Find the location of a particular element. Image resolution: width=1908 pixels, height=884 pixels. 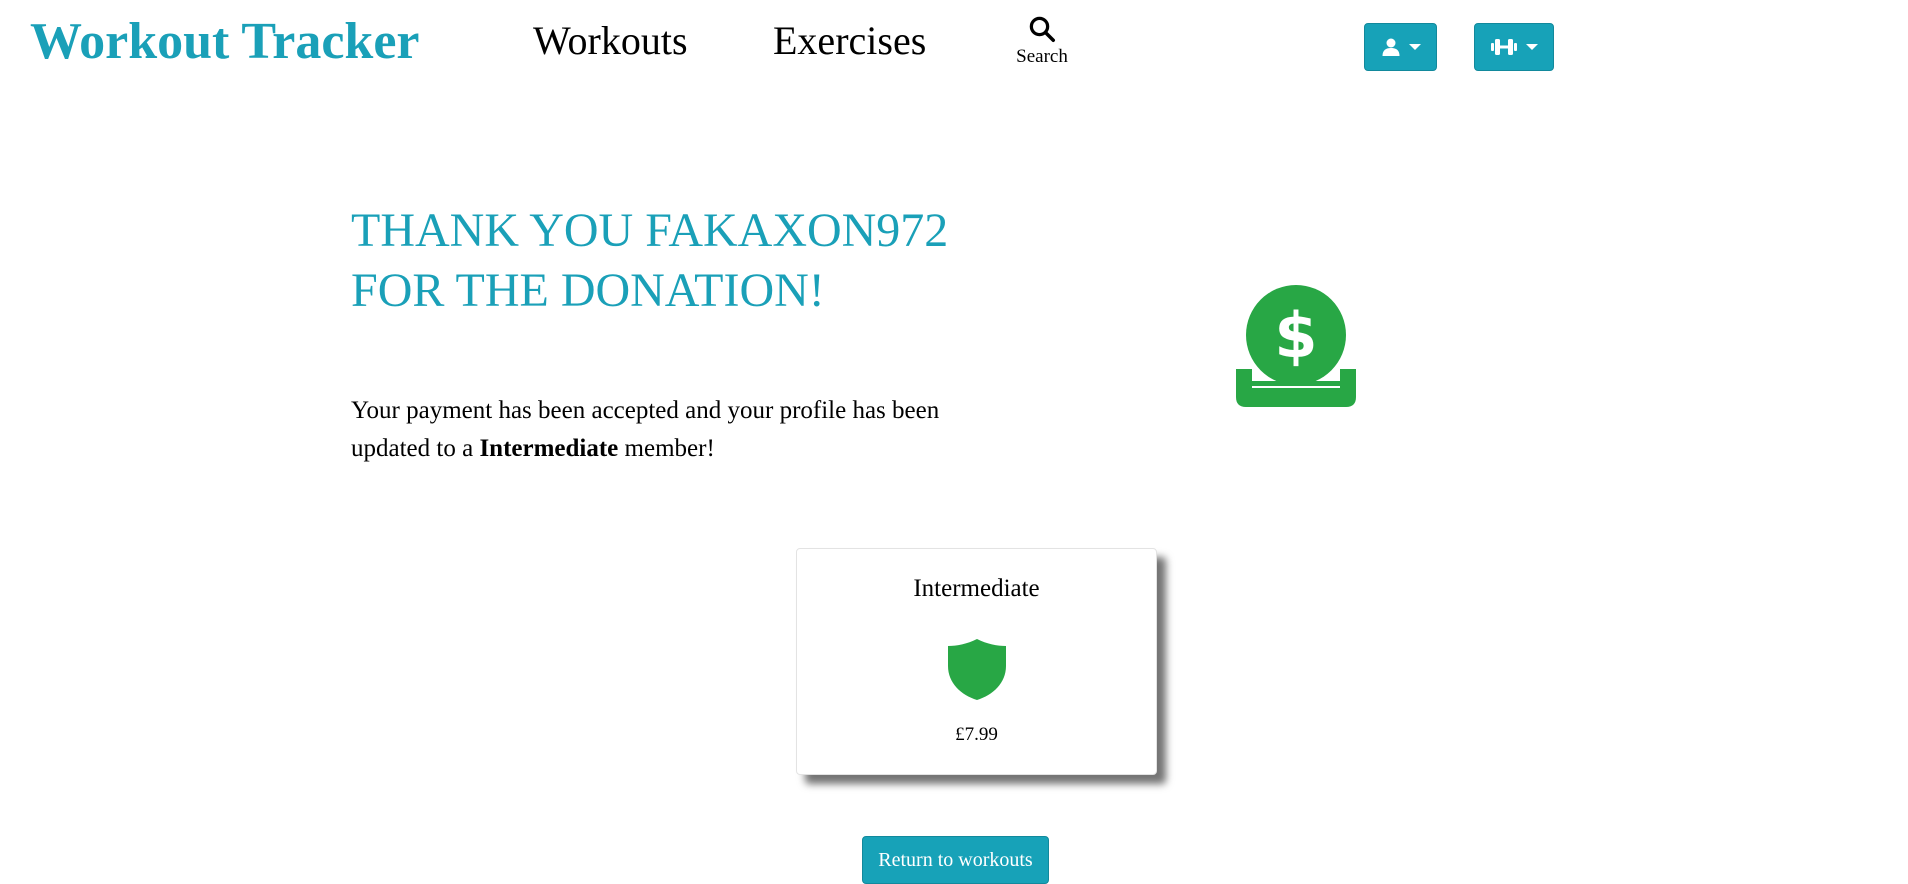

user-icon is located at coordinates (1390, 47).